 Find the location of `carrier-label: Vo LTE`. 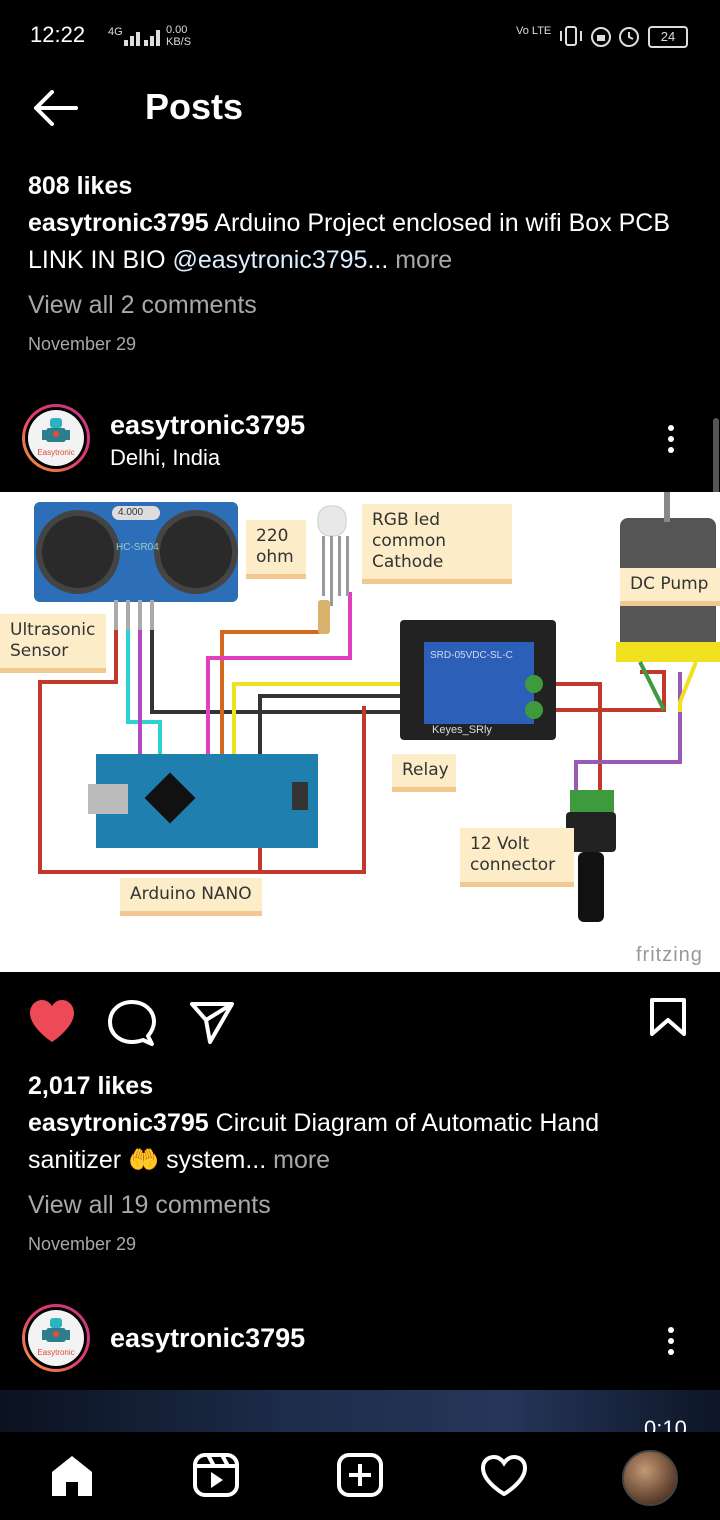

carrier-label: Vo LTE is located at coordinates (534, 31).